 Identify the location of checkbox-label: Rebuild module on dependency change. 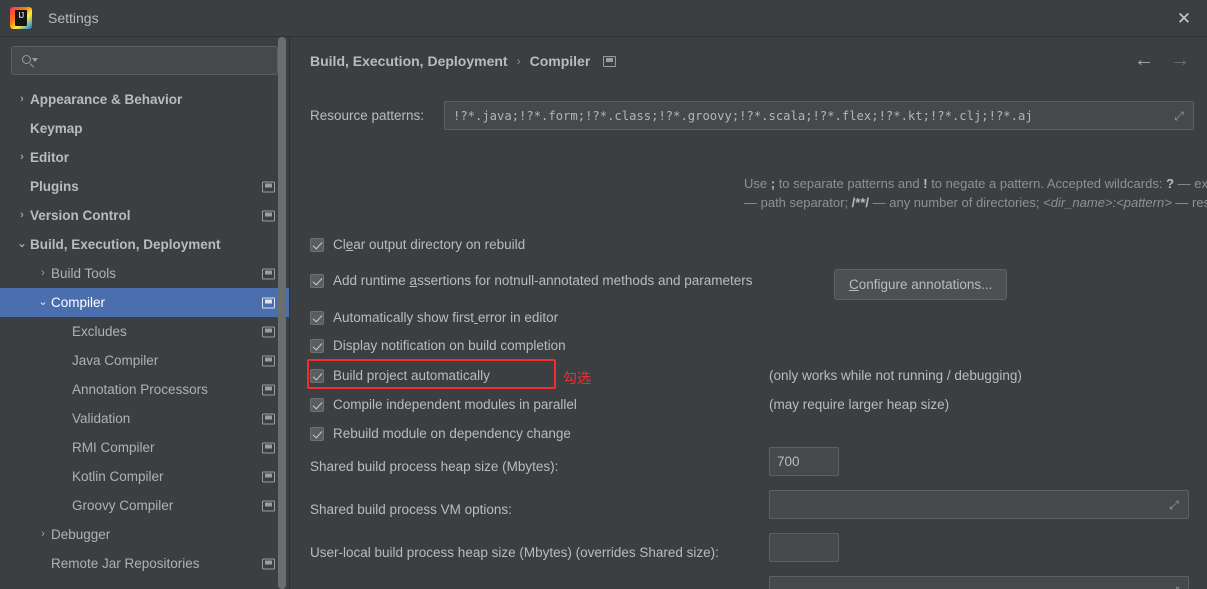
(452, 433).